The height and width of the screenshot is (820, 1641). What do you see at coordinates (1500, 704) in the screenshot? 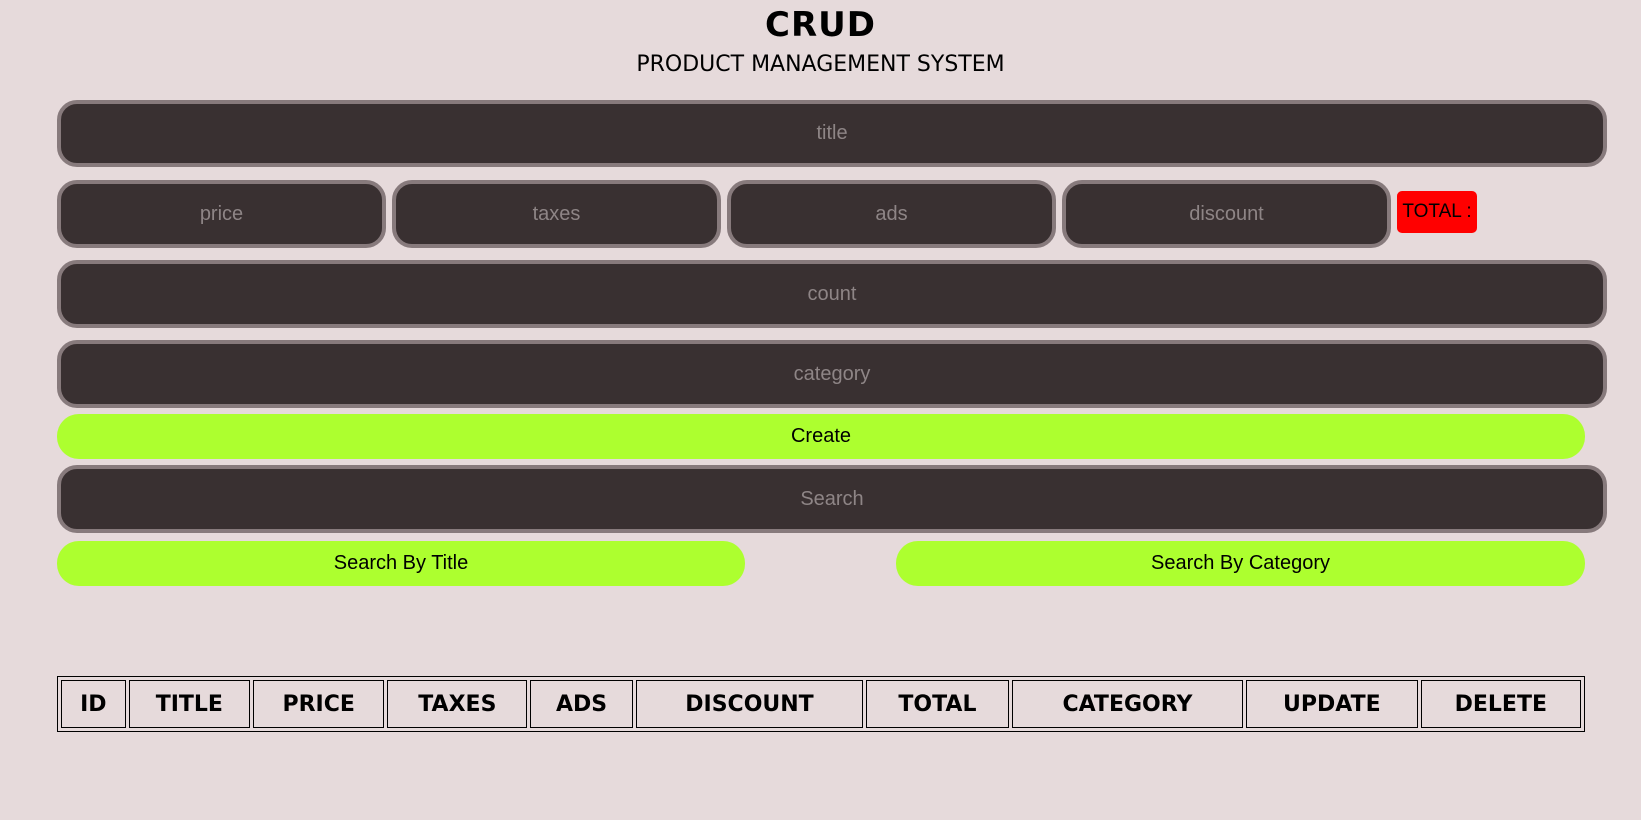
I see `column-header-delete: DELETE` at bounding box center [1500, 704].